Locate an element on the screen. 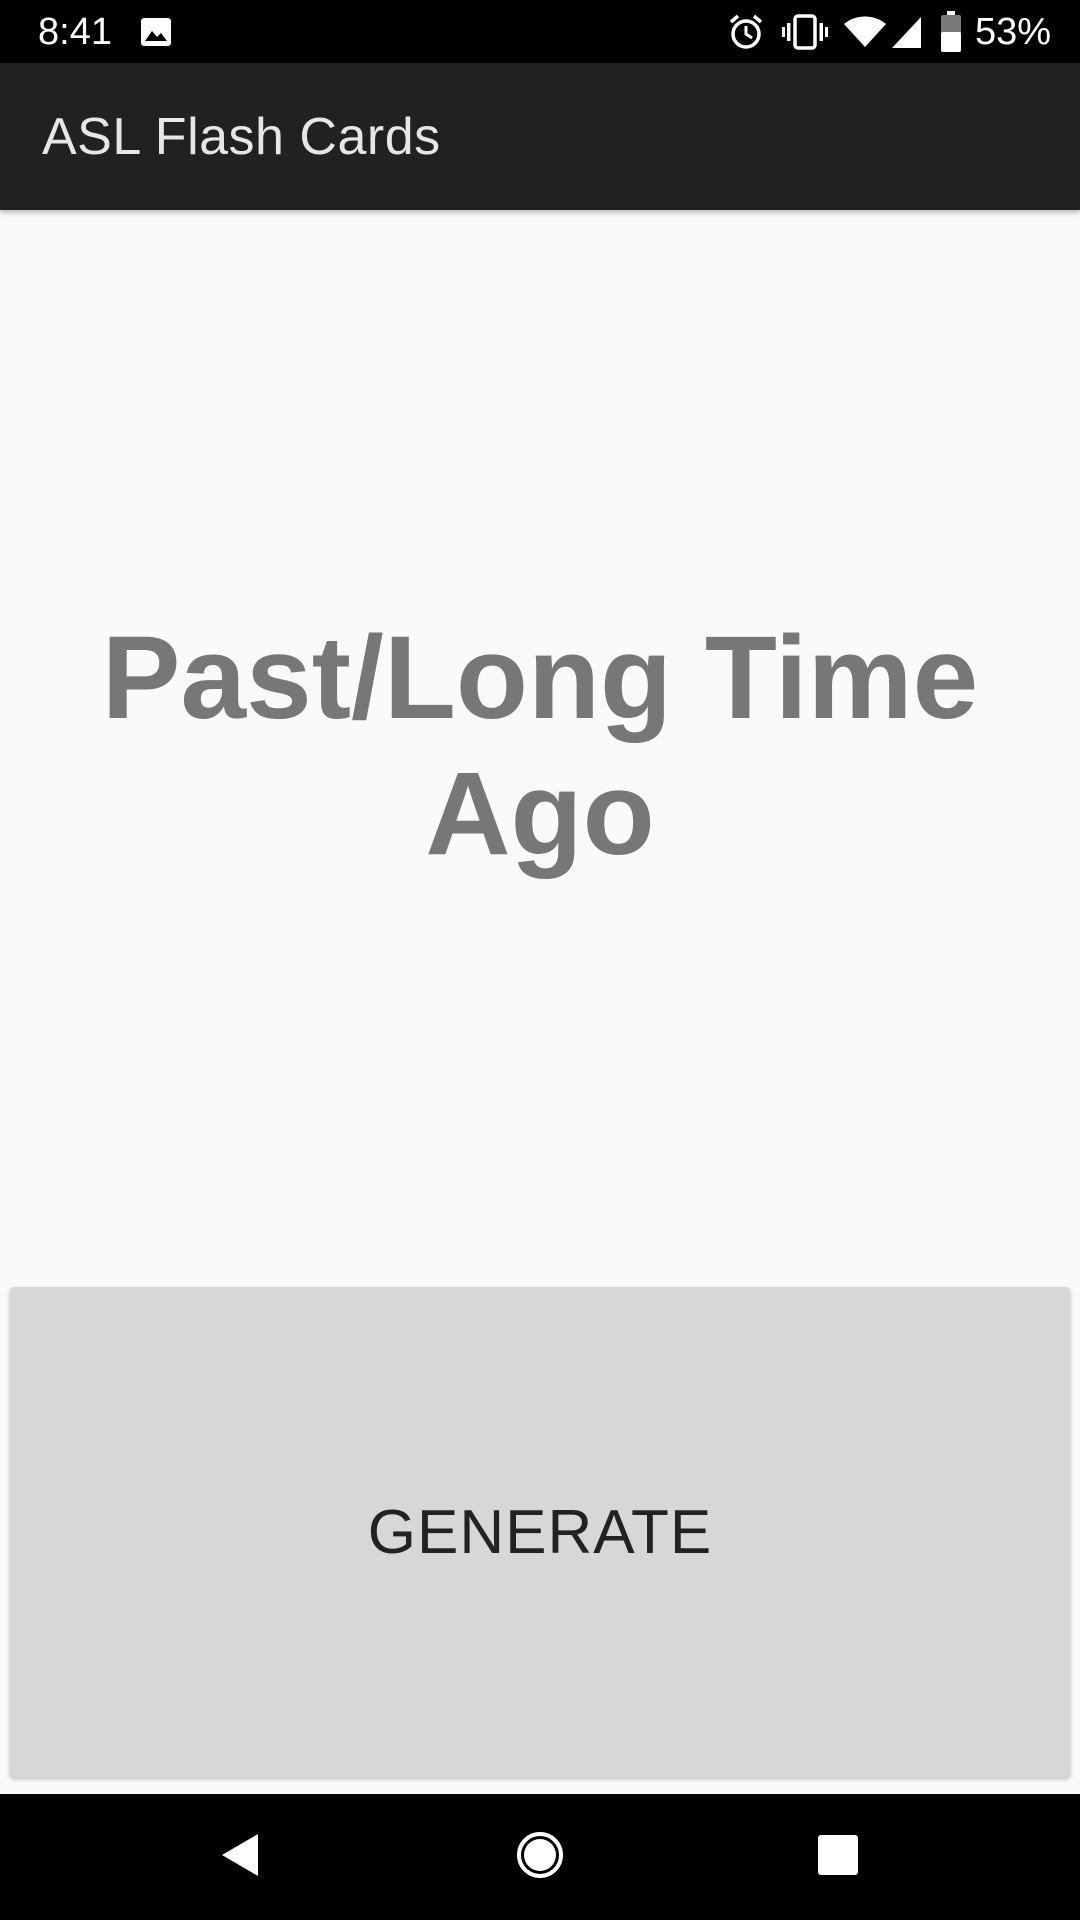 The height and width of the screenshot is (1920, 1080). generate-button-label: GENERATE is located at coordinates (540, 1532).